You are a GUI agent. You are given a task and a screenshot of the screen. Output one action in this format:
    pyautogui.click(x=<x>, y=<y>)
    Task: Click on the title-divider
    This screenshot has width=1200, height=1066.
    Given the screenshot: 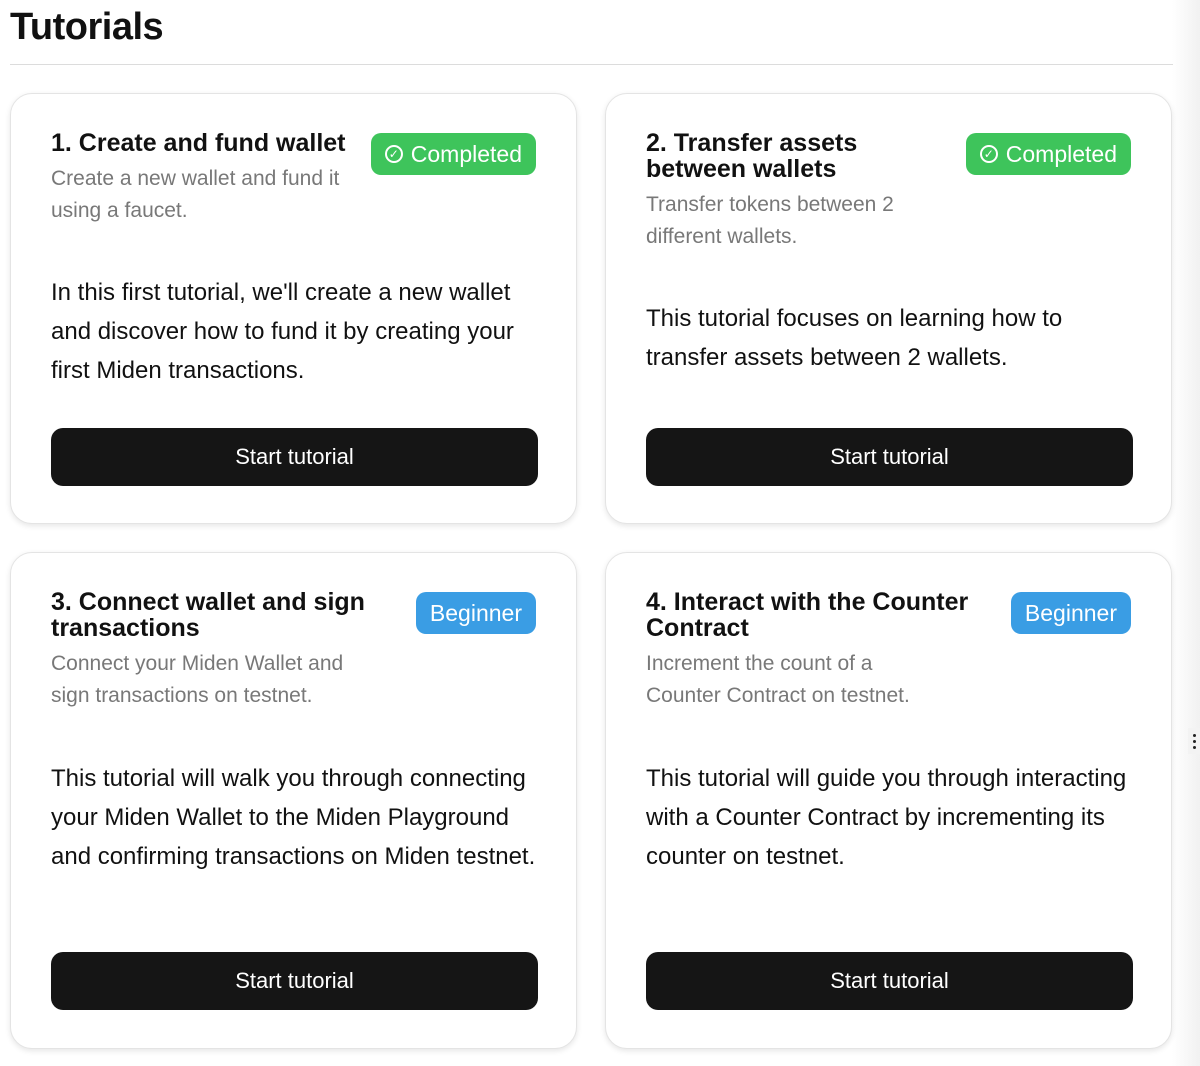 What is the action you would take?
    pyautogui.click(x=591, y=64)
    